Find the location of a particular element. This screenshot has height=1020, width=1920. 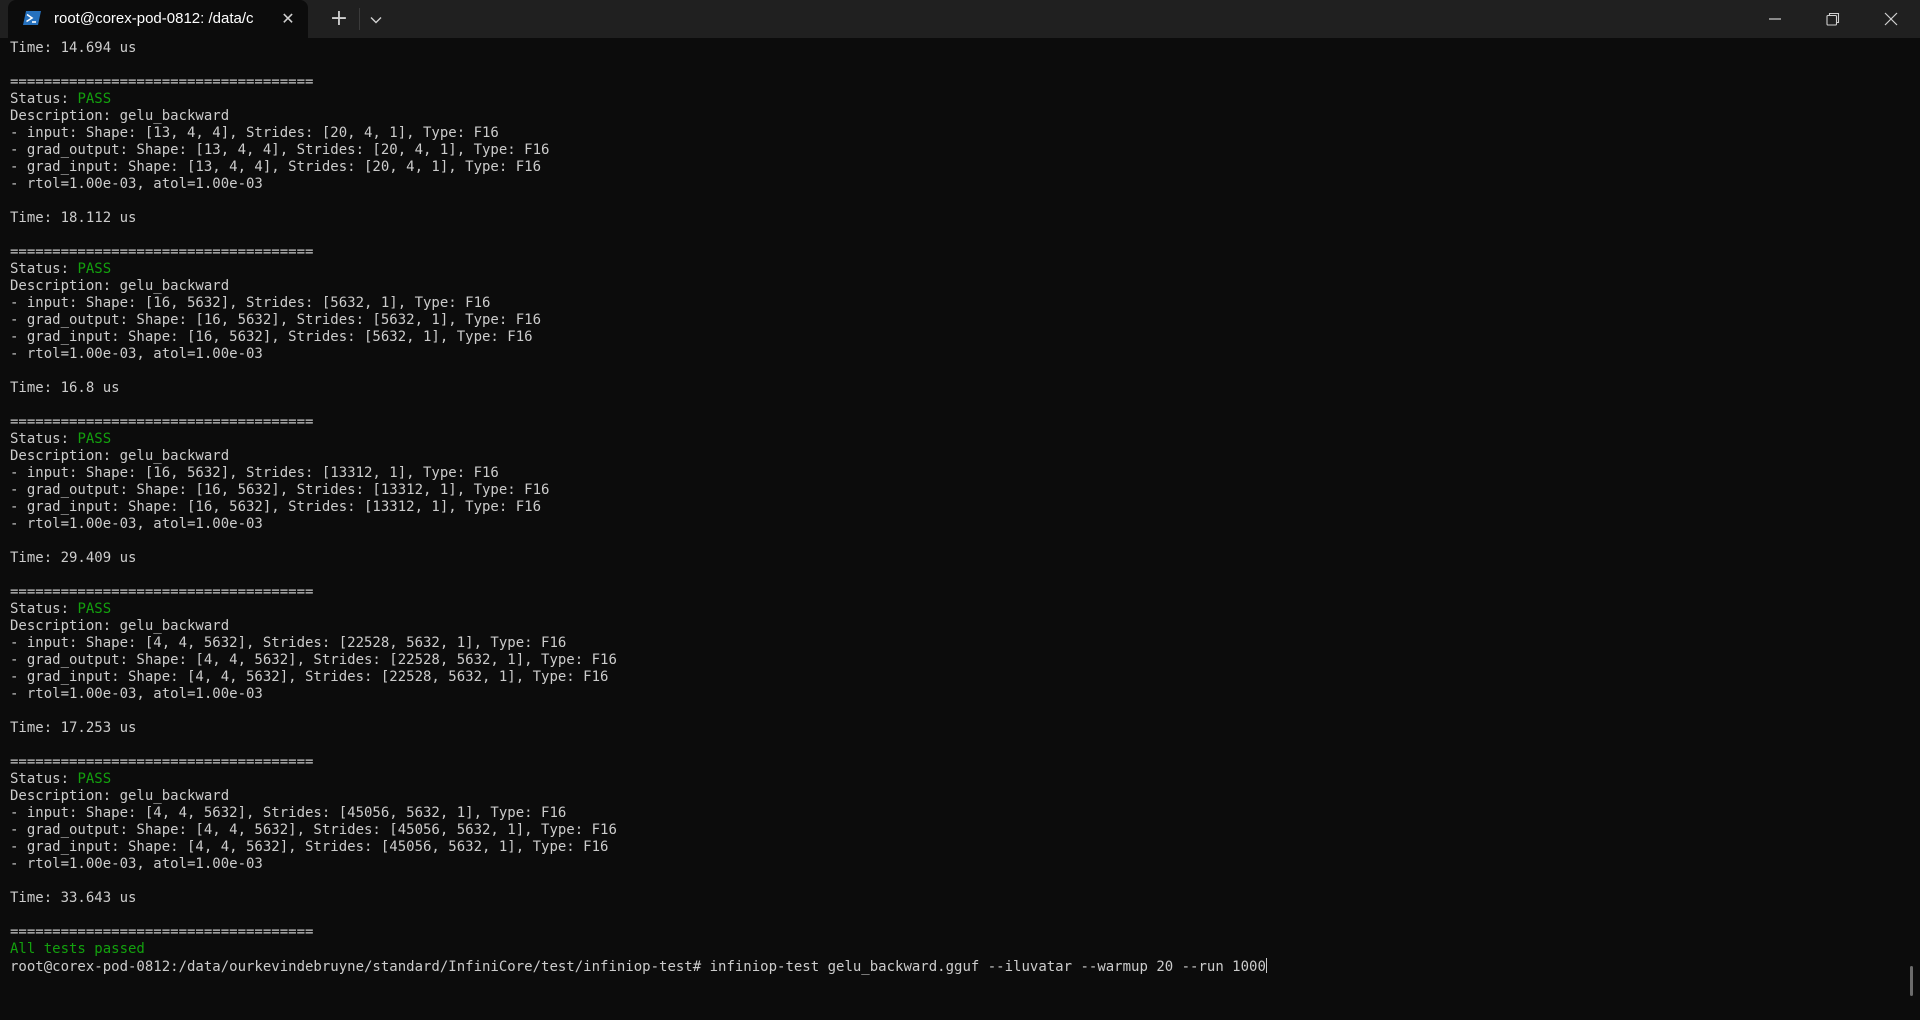

dropdown-button is located at coordinates (376, 19).